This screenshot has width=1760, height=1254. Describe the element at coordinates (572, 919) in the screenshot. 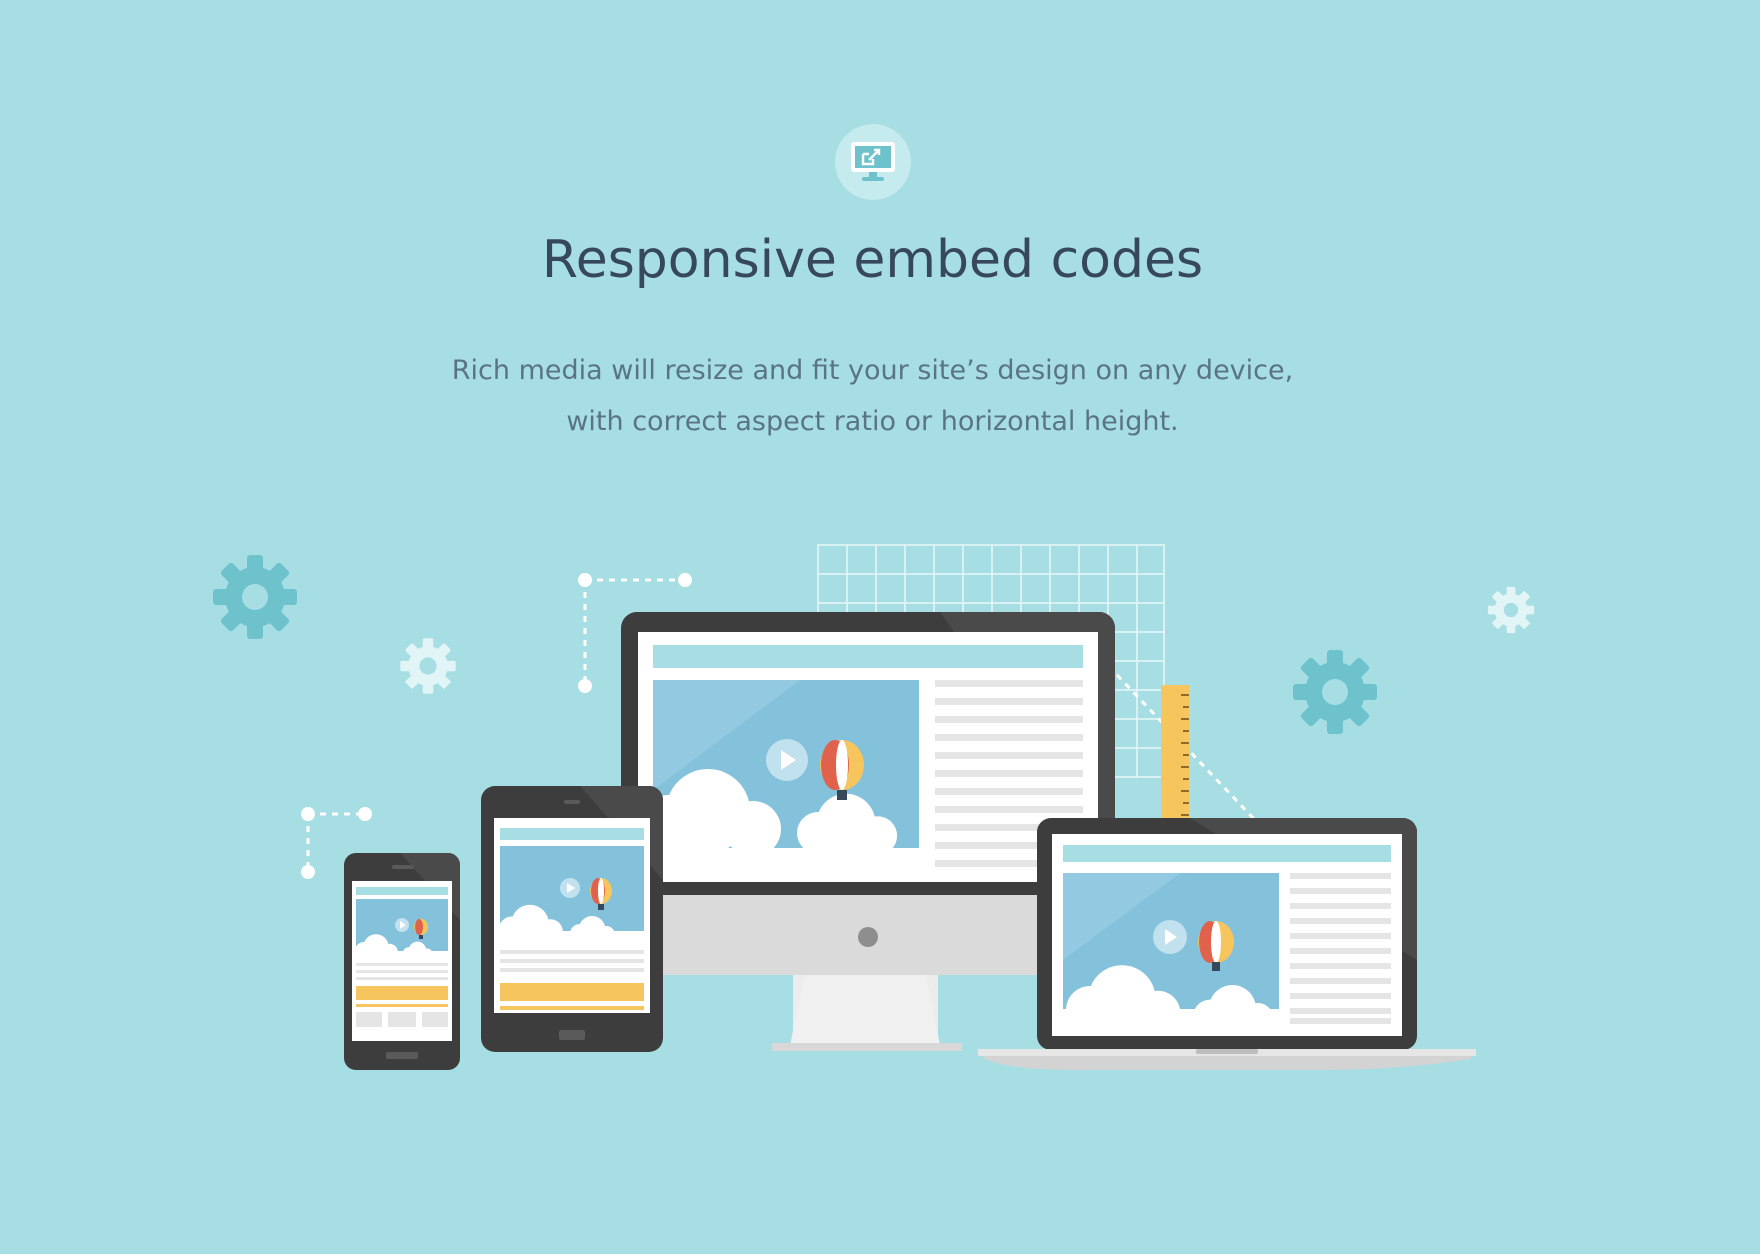

I see `tablet` at that location.